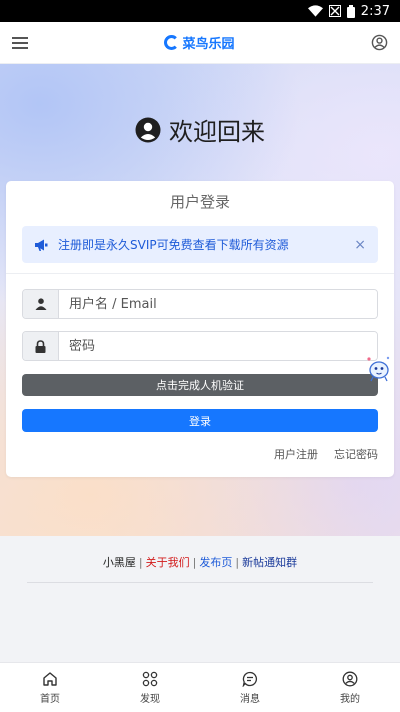 The image size is (400, 712). What do you see at coordinates (208, 44) in the screenshot?
I see `brand-name: 菜鸟乐园` at bounding box center [208, 44].